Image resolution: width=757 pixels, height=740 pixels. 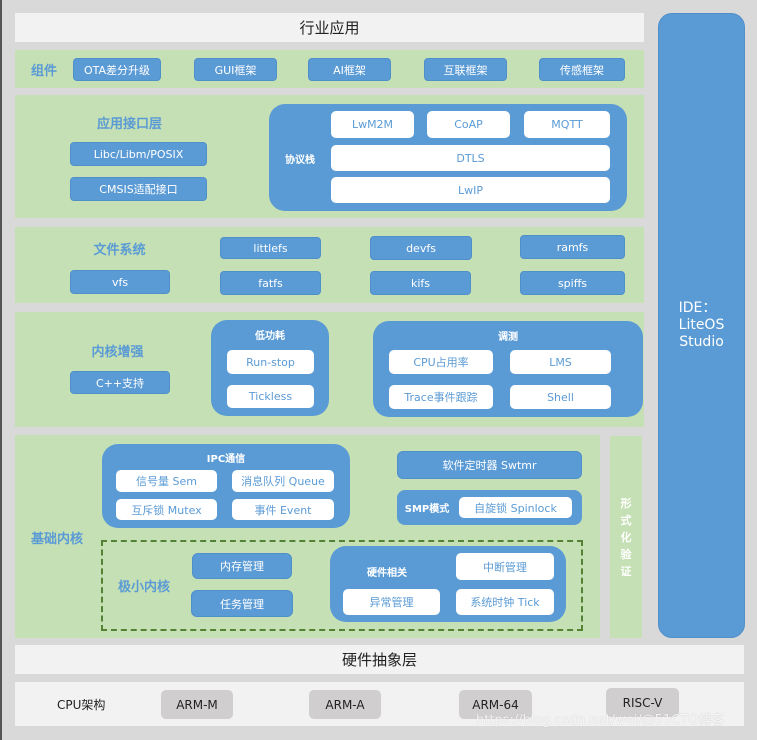 What do you see at coordinates (470, 158) in the screenshot?
I see `dtls-button: DTLS` at bounding box center [470, 158].